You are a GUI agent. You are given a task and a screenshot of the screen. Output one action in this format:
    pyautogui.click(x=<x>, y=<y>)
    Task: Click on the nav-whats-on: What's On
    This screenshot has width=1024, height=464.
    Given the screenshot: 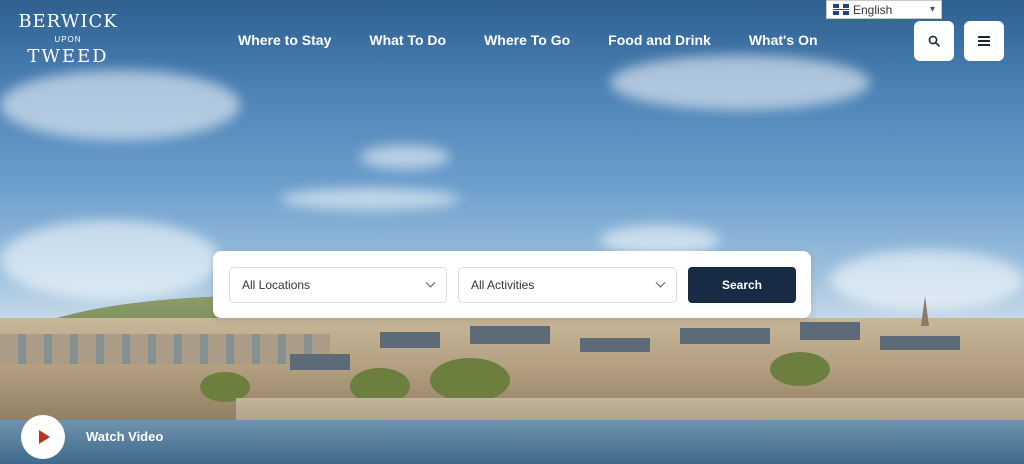 What is the action you would take?
    pyautogui.click(x=783, y=40)
    